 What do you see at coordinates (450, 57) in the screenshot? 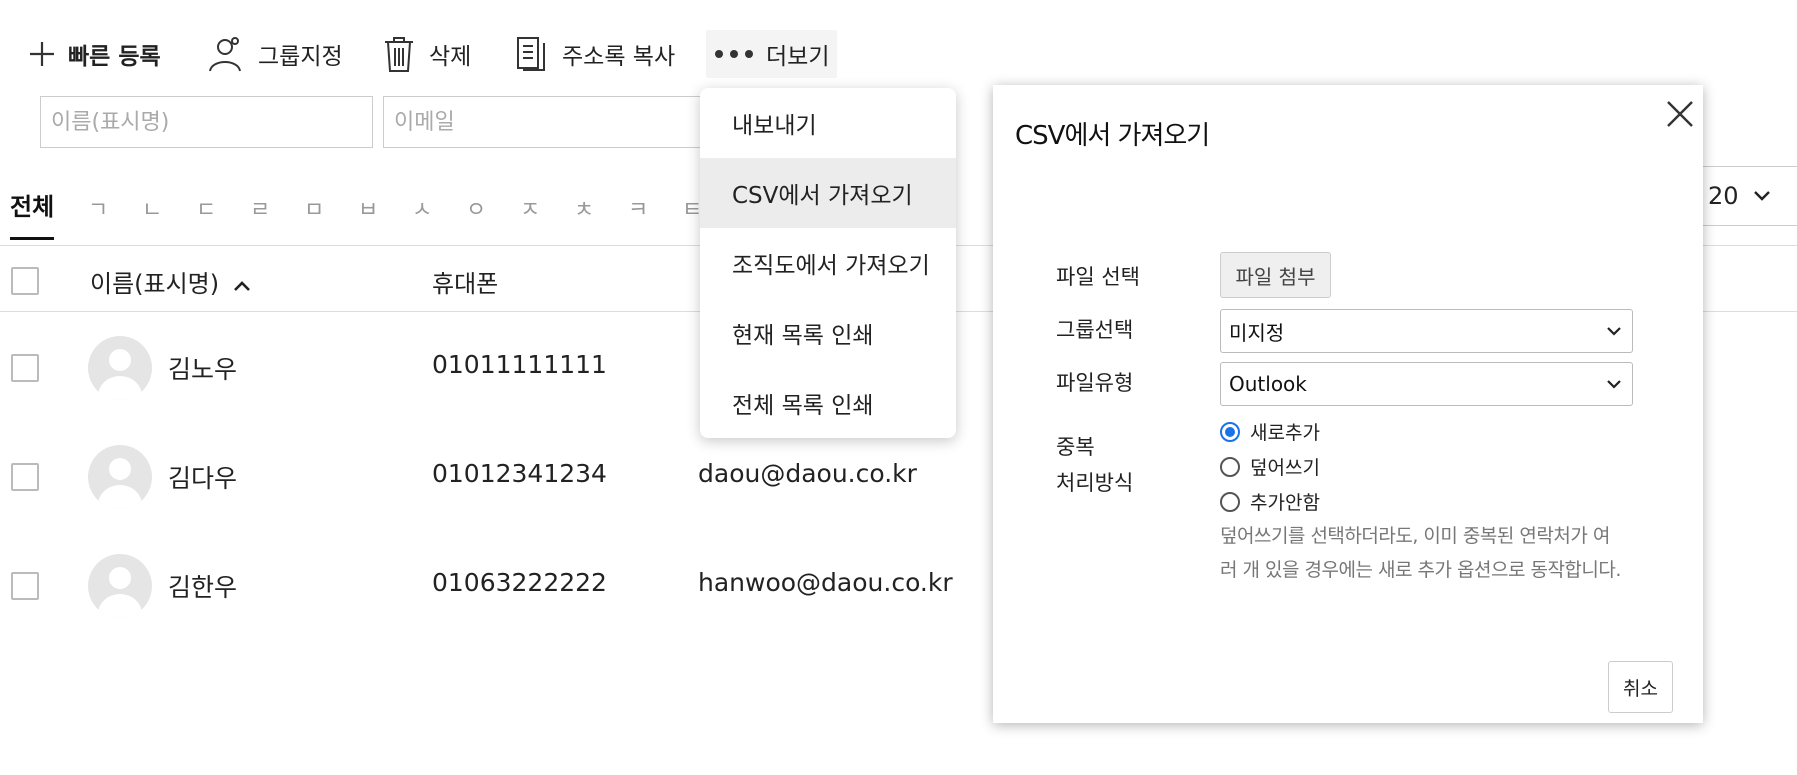
I see `delete-label: 삭제` at bounding box center [450, 57].